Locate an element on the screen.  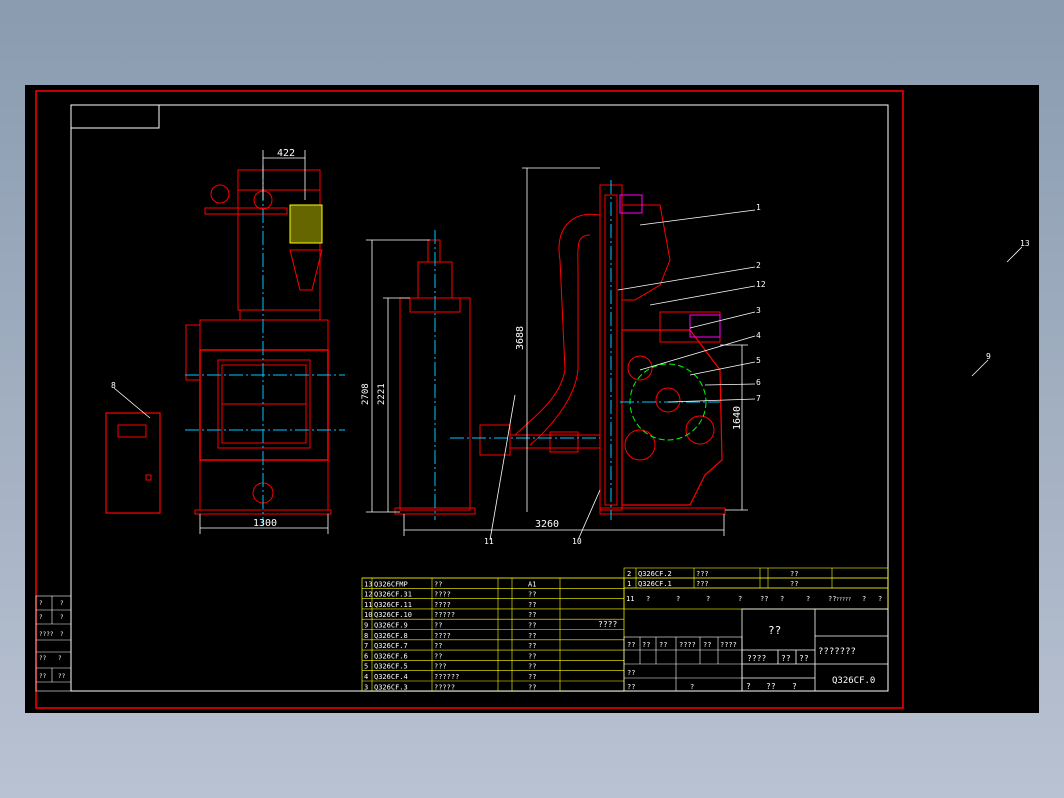
parts-name: ????? is located at coordinates (444, 615).